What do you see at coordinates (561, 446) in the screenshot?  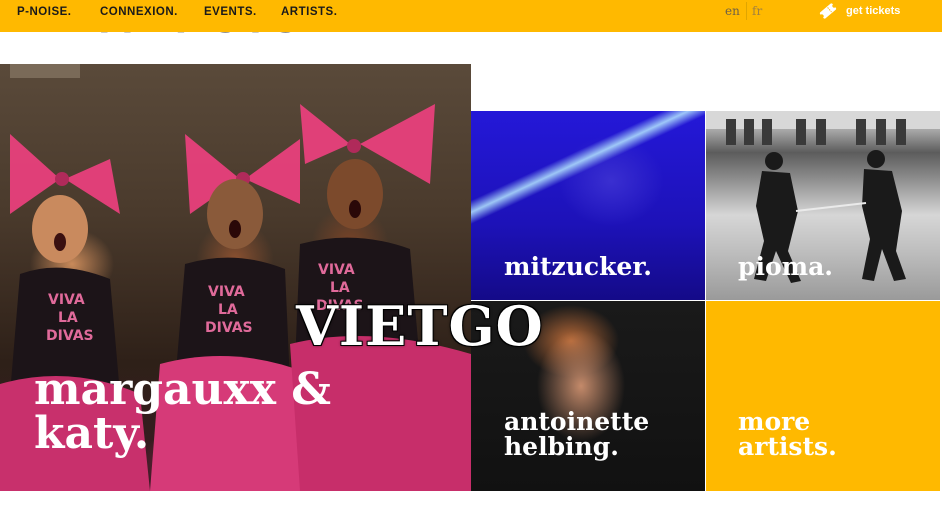 I see `artist-name-line-2: helbing.` at bounding box center [561, 446].